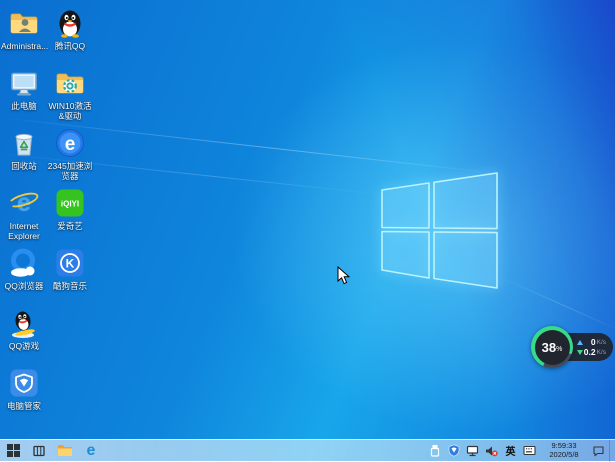  I want to click on icon-label: 爱奇艺, so click(70, 226).